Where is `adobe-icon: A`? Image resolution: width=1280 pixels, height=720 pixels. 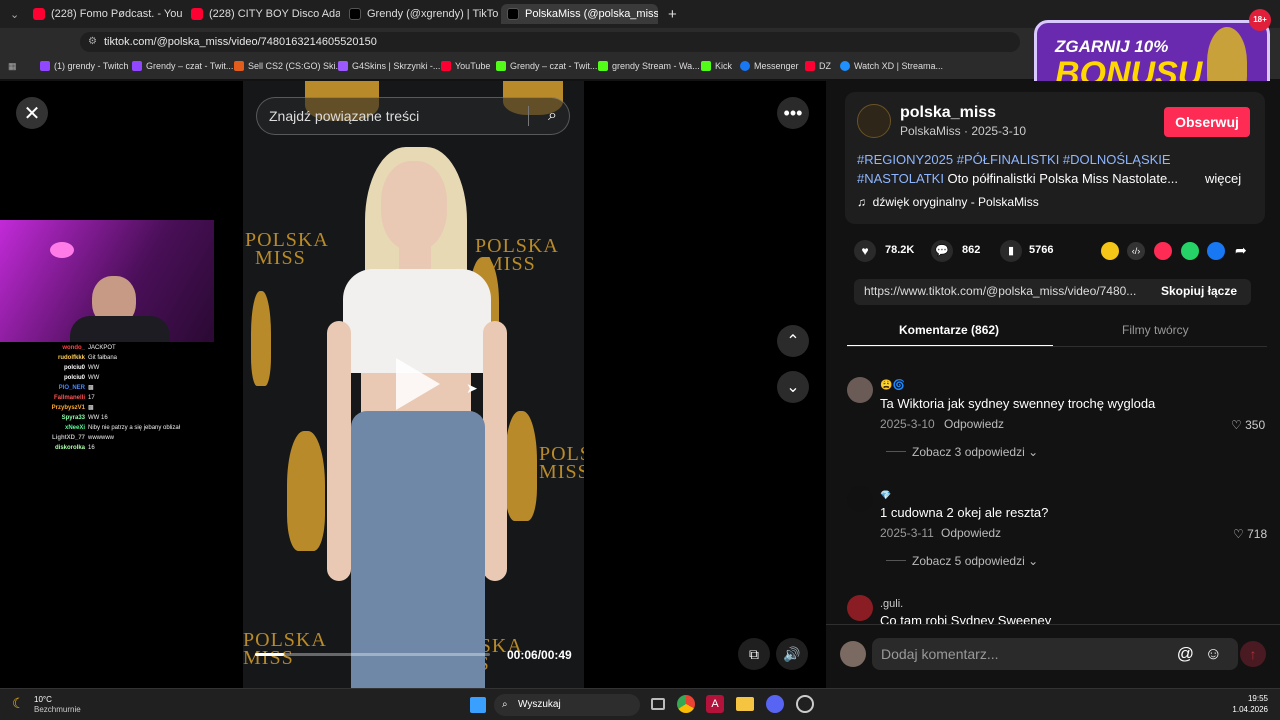 adobe-icon: A is located at coordinates (715, 704).